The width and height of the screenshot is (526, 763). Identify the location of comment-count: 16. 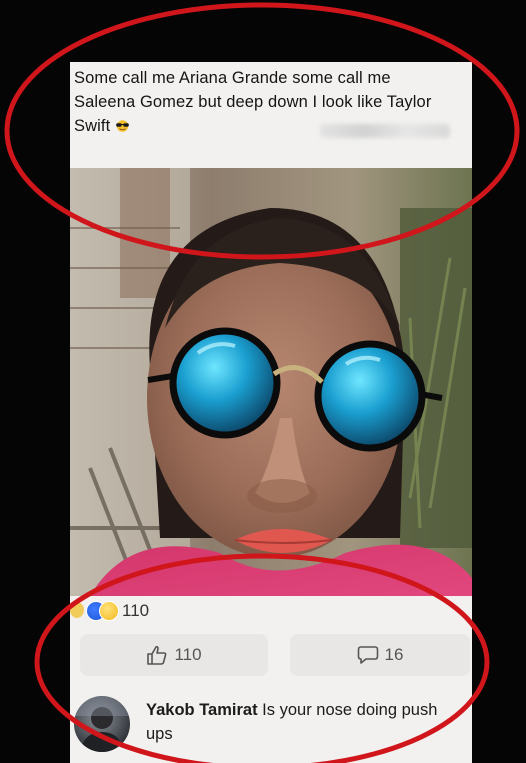
(394, 654).